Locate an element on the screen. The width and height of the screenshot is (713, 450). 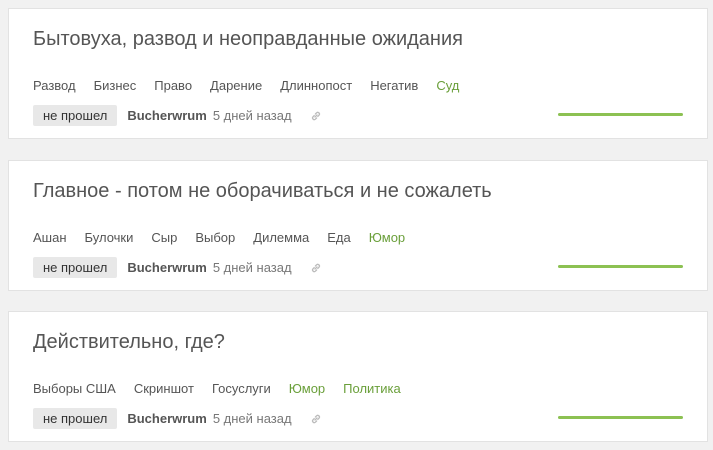
tag: Госуслуги is located at coordinates (241, 389).